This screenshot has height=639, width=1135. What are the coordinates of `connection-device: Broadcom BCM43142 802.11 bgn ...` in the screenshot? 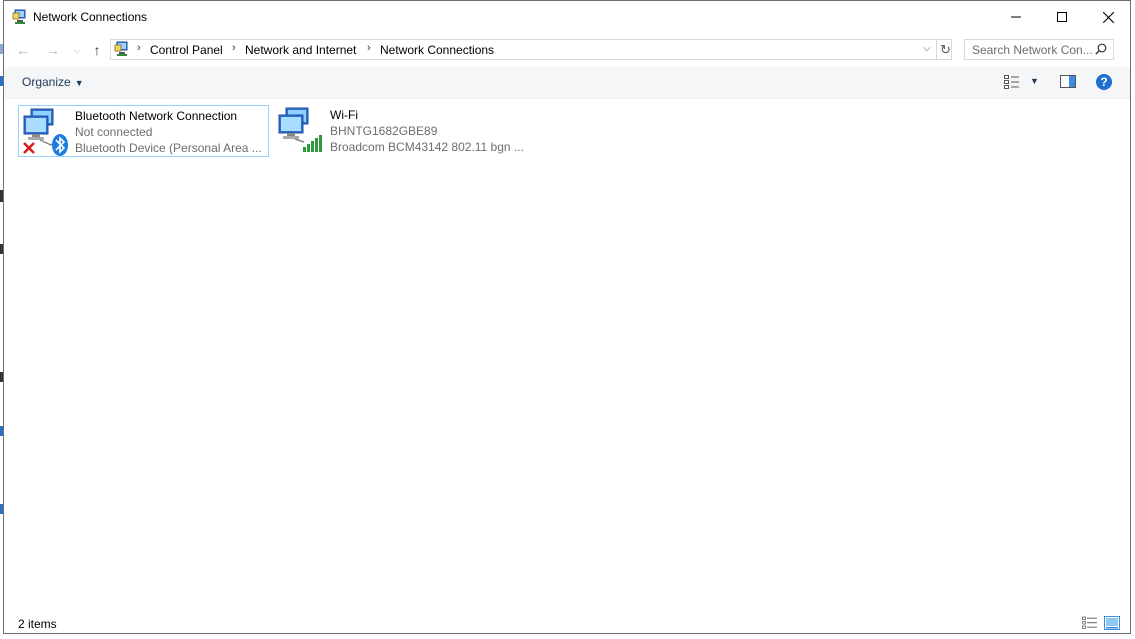 It's located at (427, 147).